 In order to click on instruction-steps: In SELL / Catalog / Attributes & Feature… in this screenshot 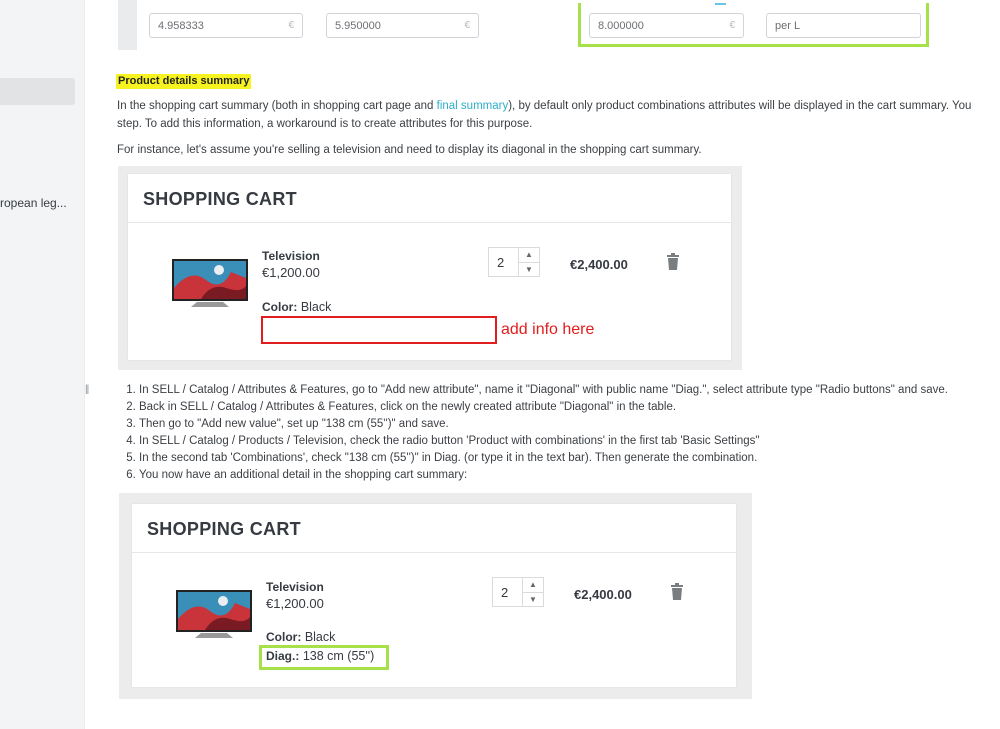, I will do `click(536, 433)`.